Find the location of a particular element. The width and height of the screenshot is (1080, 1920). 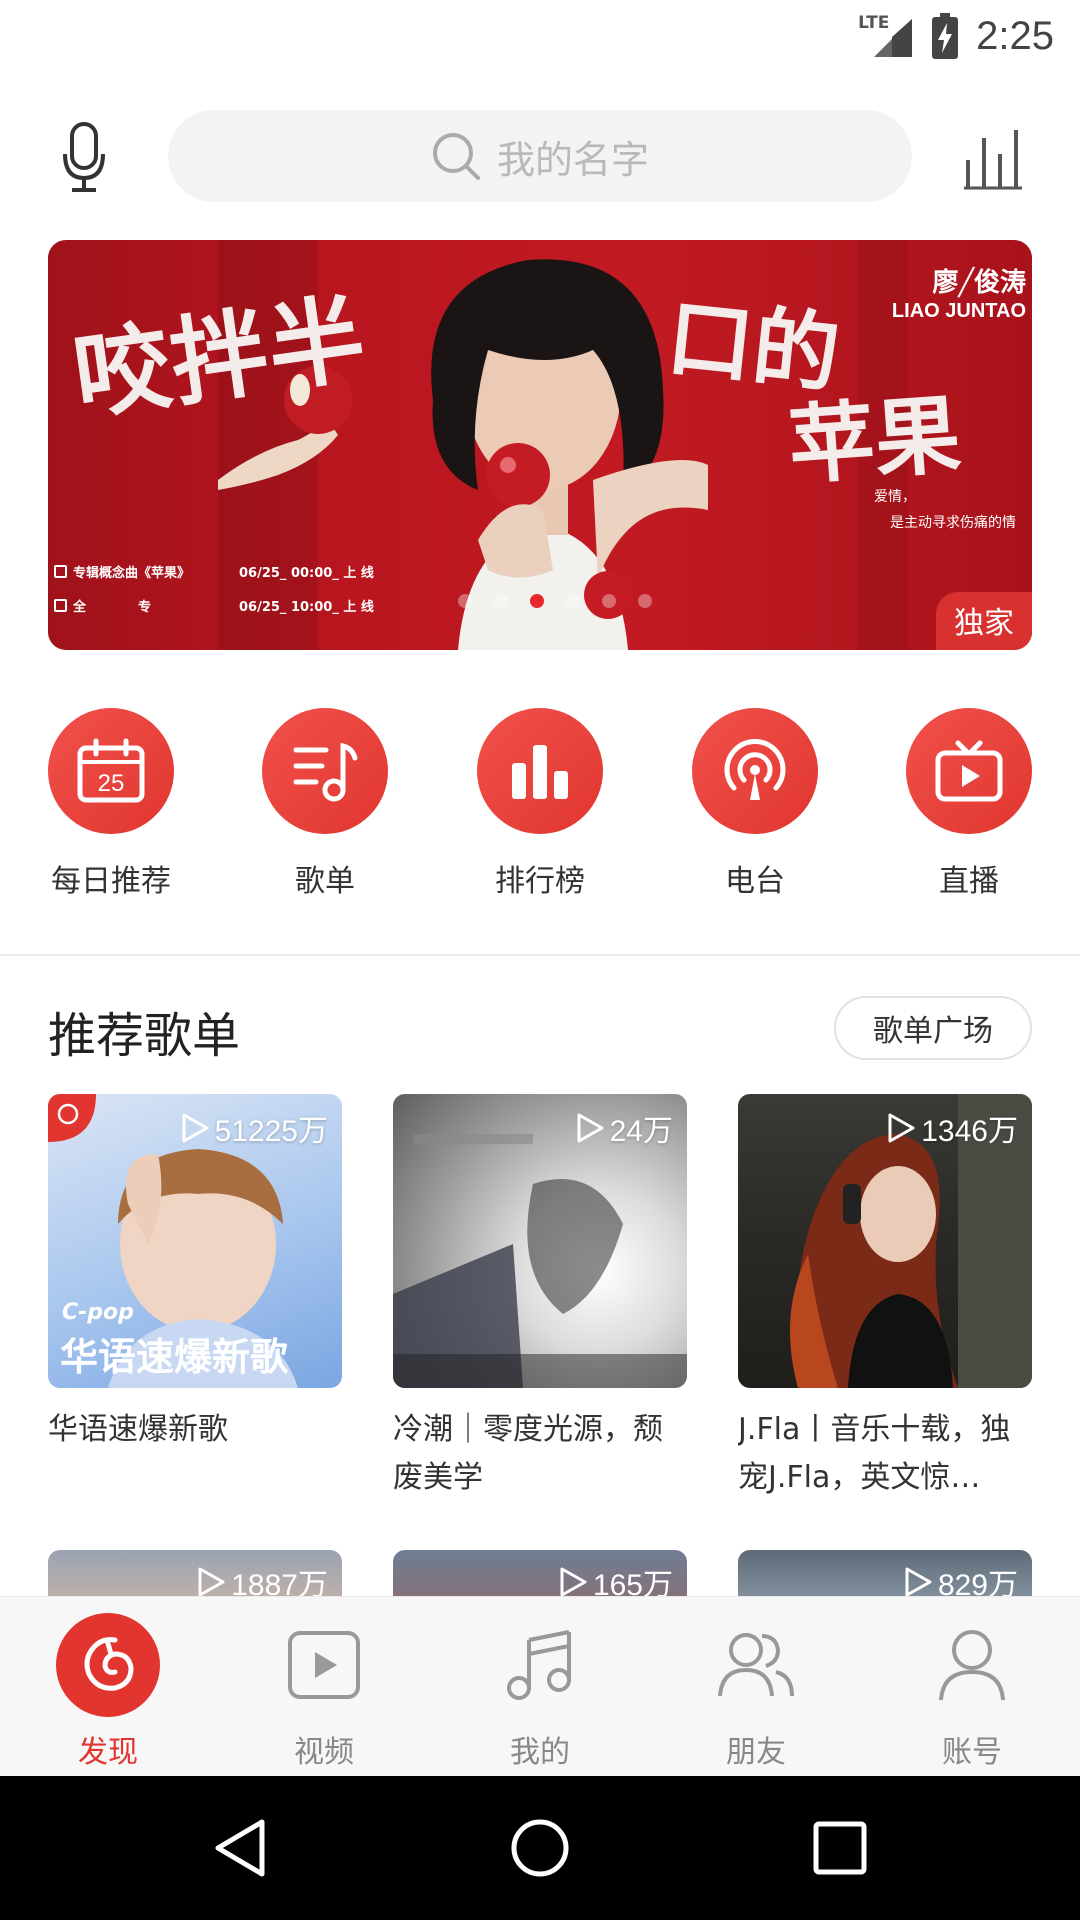

section-title: 推荐歌单 is located at coordinates (144, 1036).